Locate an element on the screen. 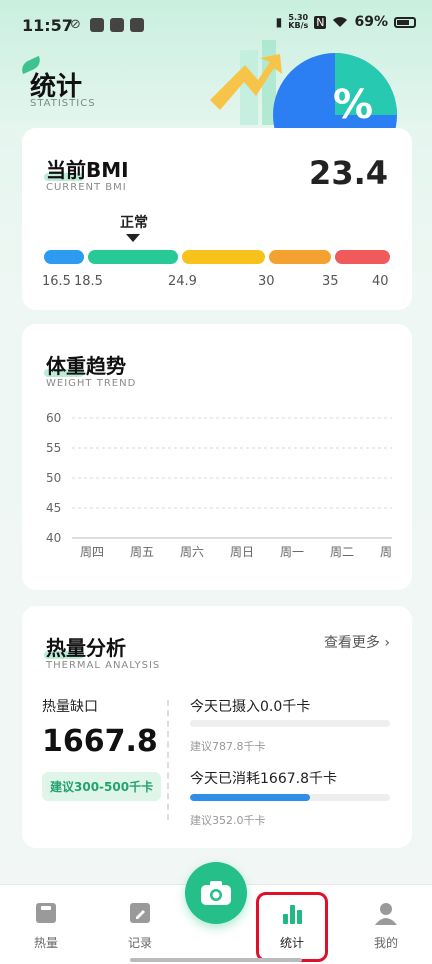 This screenshot has width=432, height=964. intake-progress is located at coordinates (290, 723).